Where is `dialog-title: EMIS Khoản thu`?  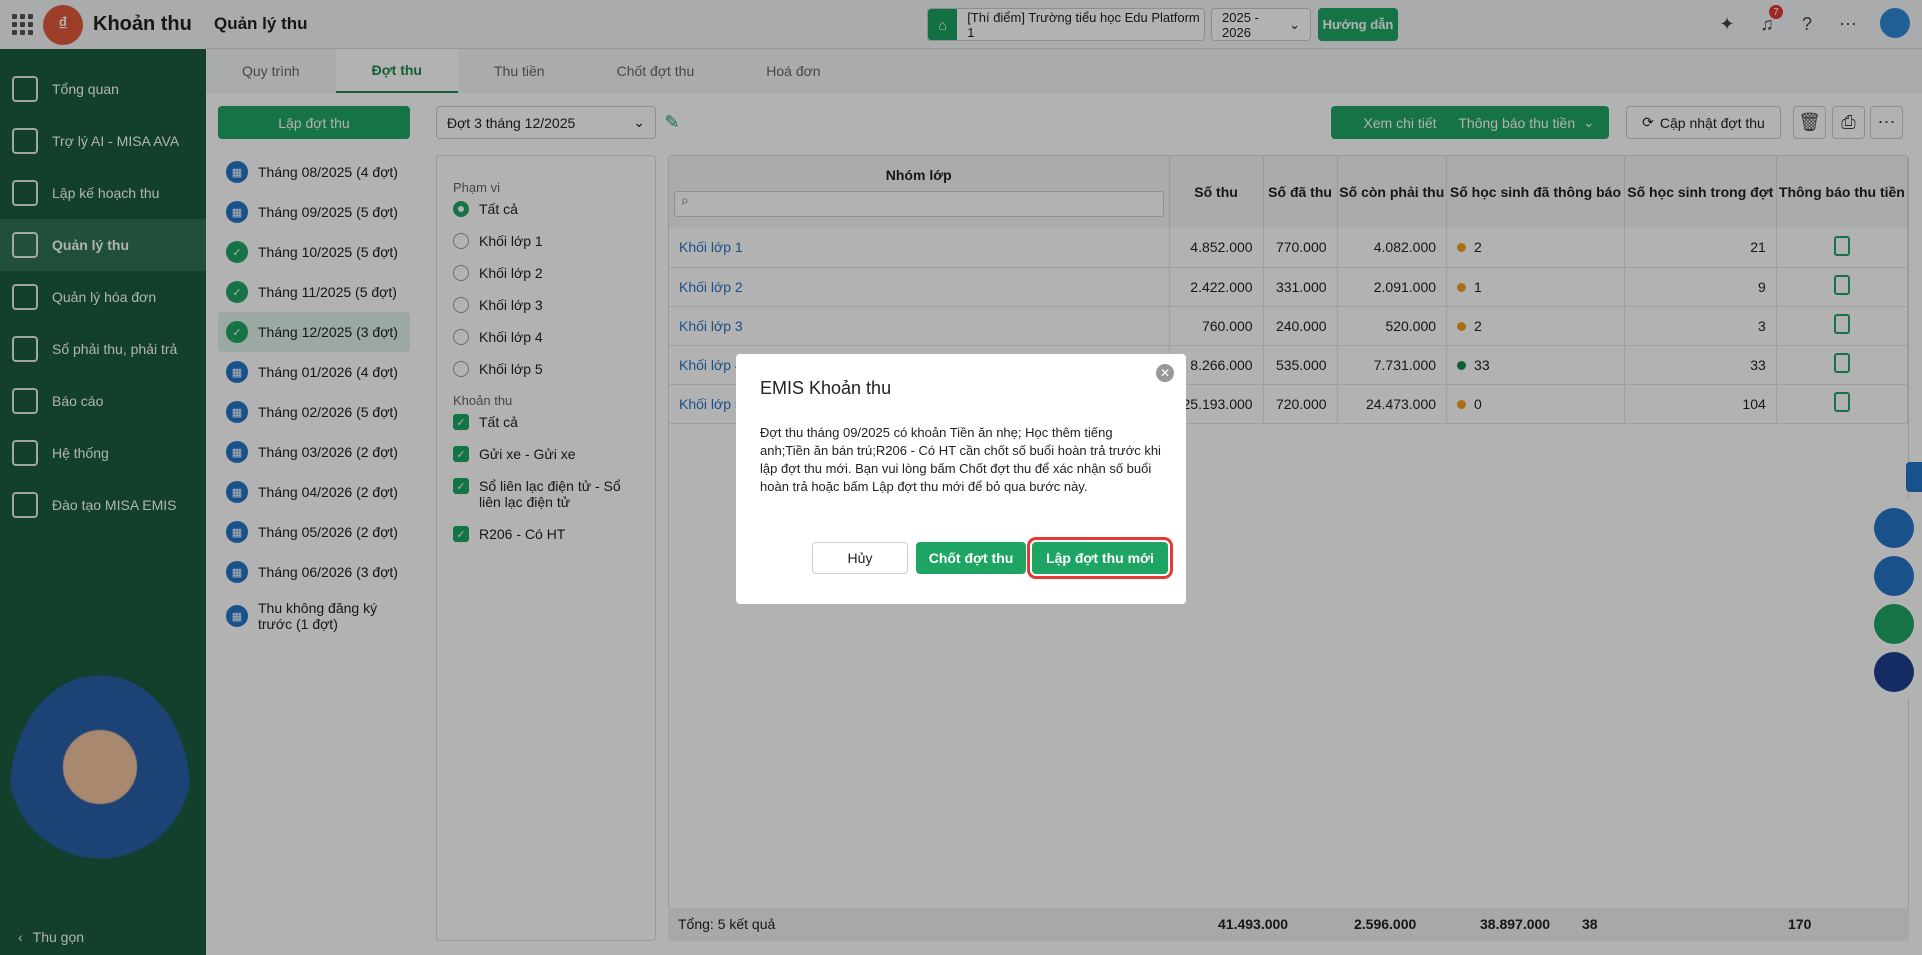
dialog-title: EMIS Khoản thu is located at coordinates (826, 388).